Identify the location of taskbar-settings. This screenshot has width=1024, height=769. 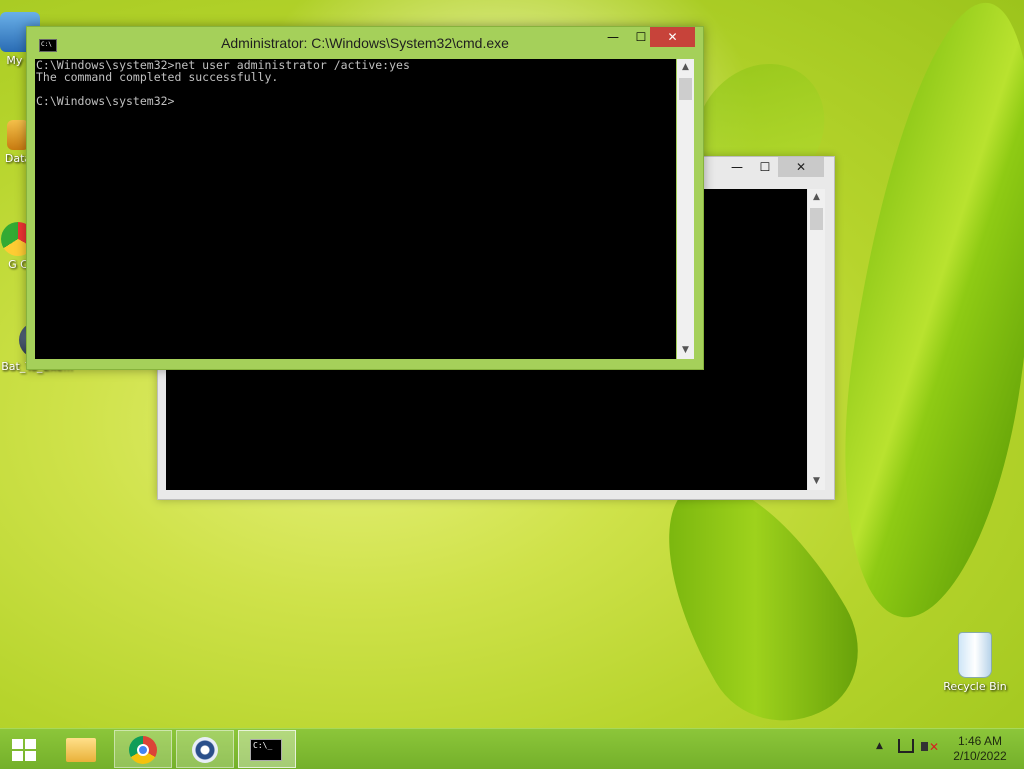
(205, 749).